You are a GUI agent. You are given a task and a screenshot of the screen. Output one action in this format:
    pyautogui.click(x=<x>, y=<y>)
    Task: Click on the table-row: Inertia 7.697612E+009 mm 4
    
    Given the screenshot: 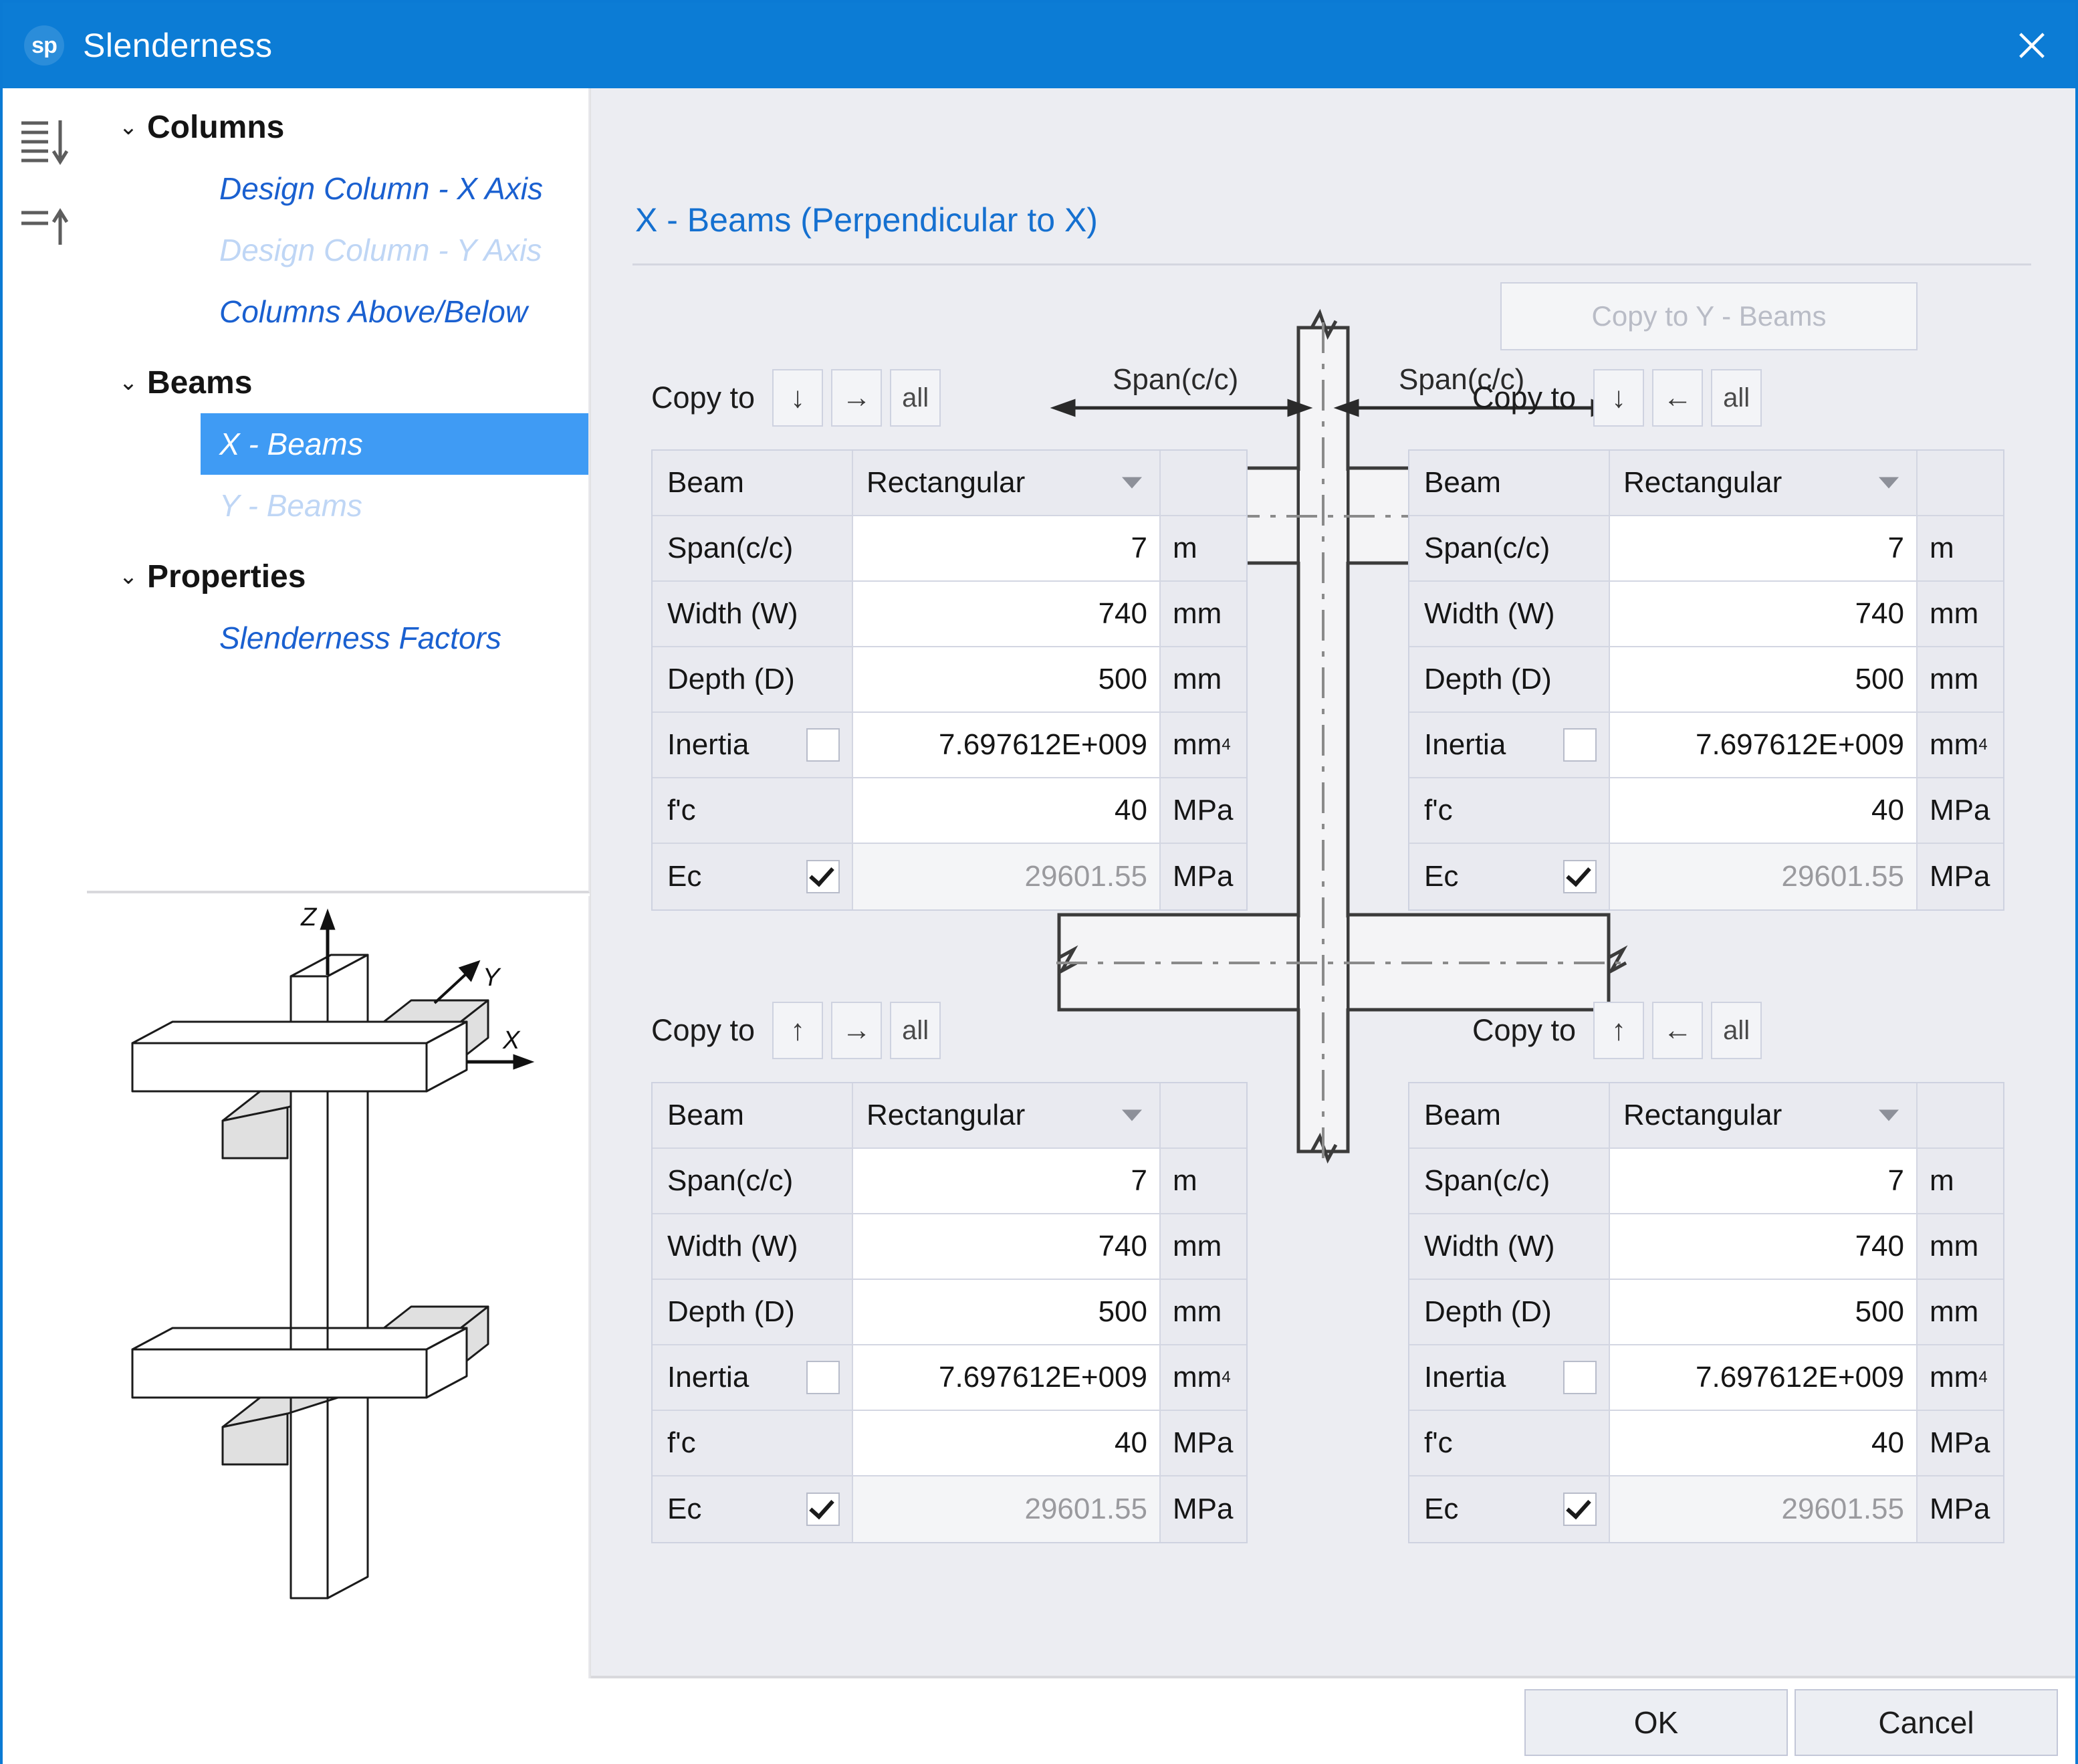 What is the action you would take?
    pyautogui.click(x=1706, y=1378)
    